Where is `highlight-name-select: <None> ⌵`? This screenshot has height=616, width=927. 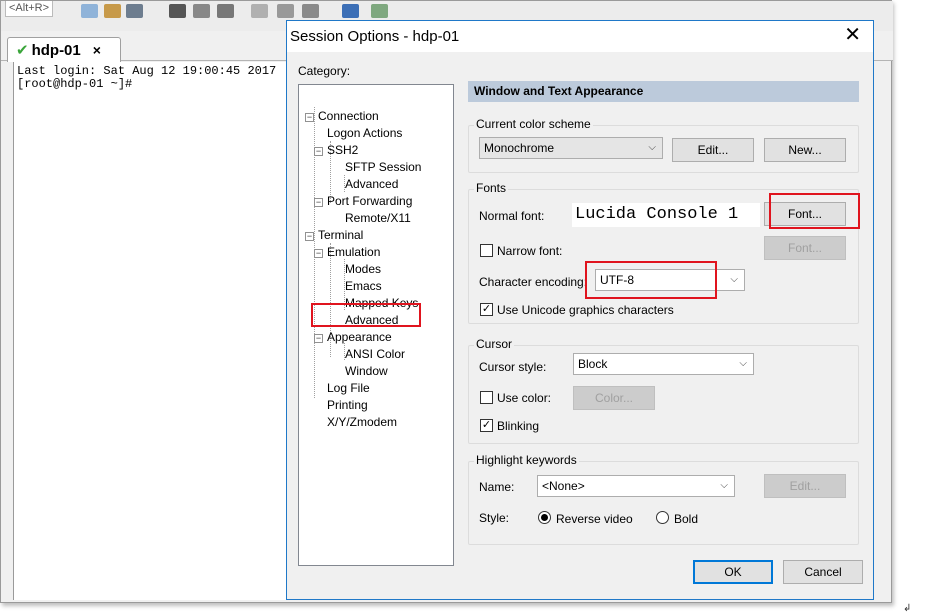 highlight-name-select: <None> ⌵ is located at coordinates (636, 486).